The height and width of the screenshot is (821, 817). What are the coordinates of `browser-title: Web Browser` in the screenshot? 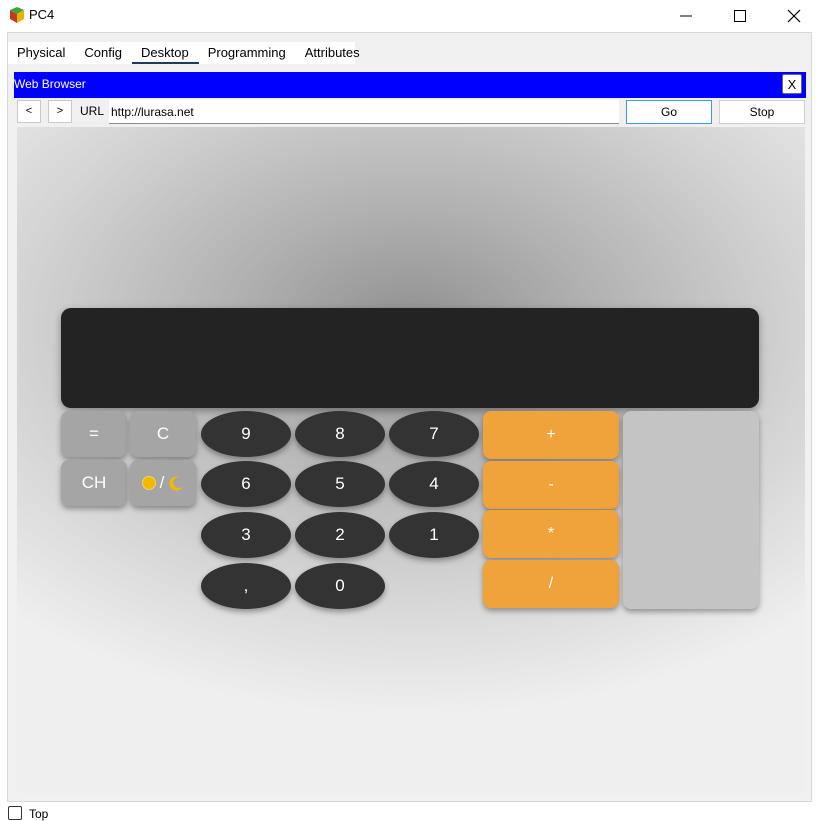 It's located at (50, 84).